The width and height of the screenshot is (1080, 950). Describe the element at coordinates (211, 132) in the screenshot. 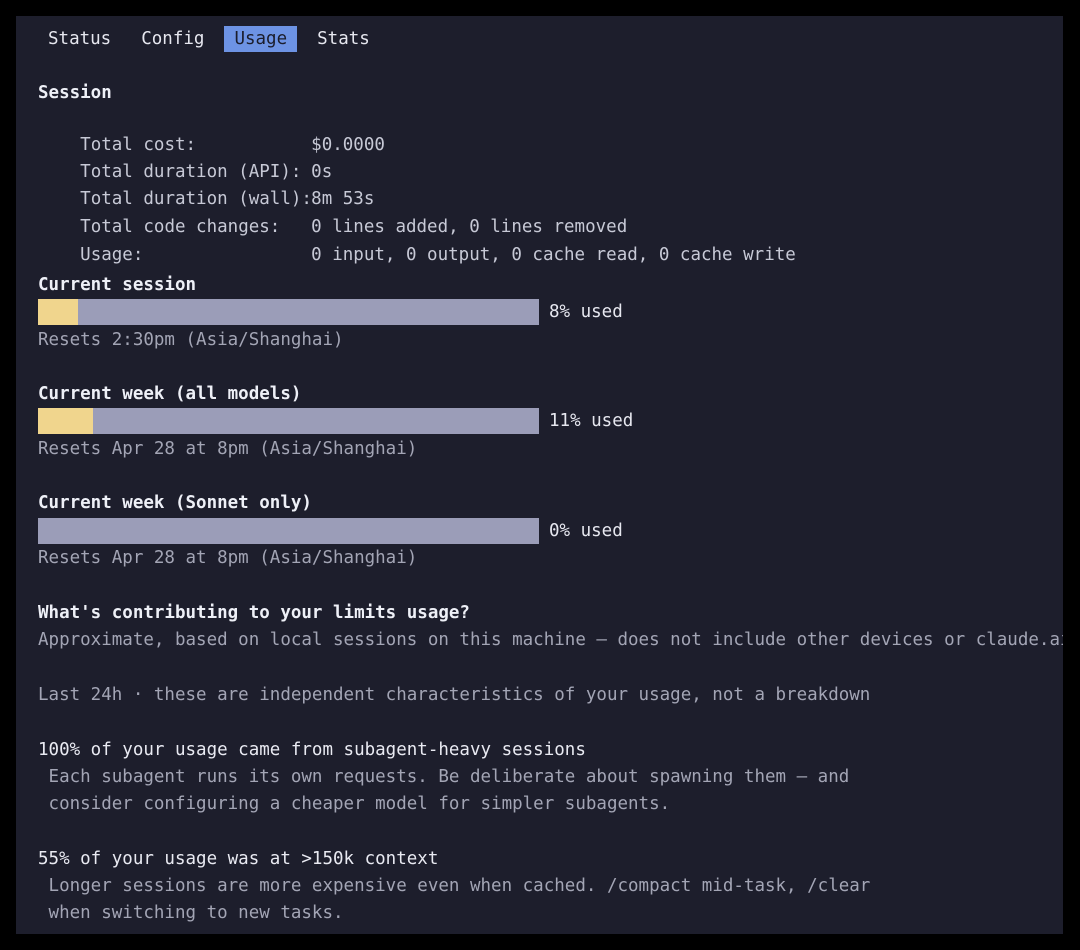

I see `session-row-cost: Total cost: $0.0000` at that location.